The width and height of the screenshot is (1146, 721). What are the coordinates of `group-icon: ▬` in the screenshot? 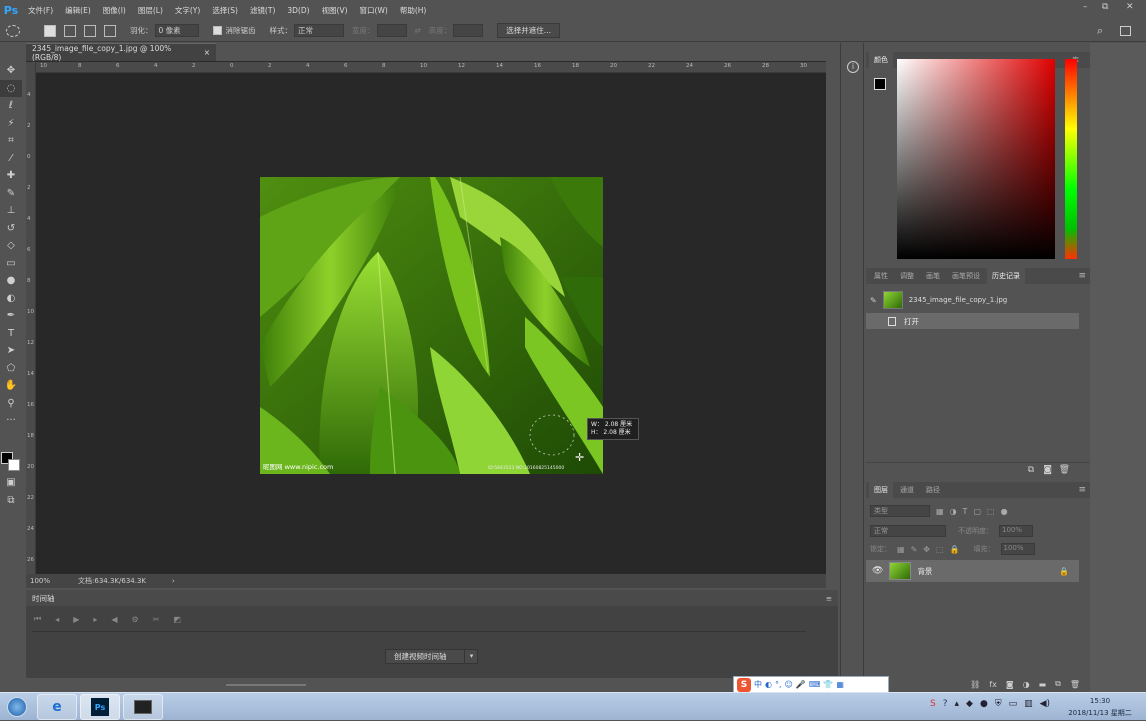 It's located at (1043, 684).